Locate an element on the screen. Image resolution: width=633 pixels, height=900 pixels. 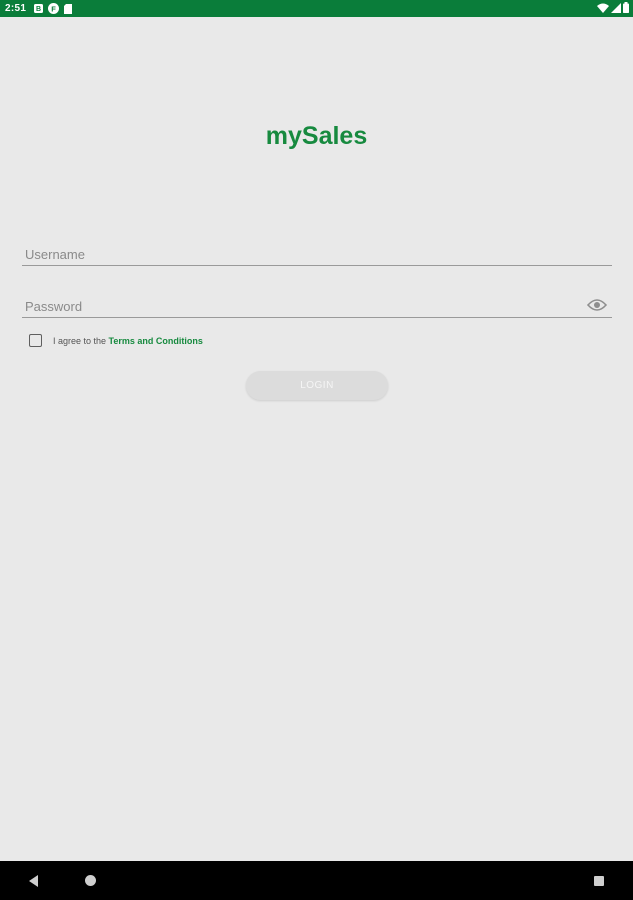
signal-icon is located at coordinates (616, 7).